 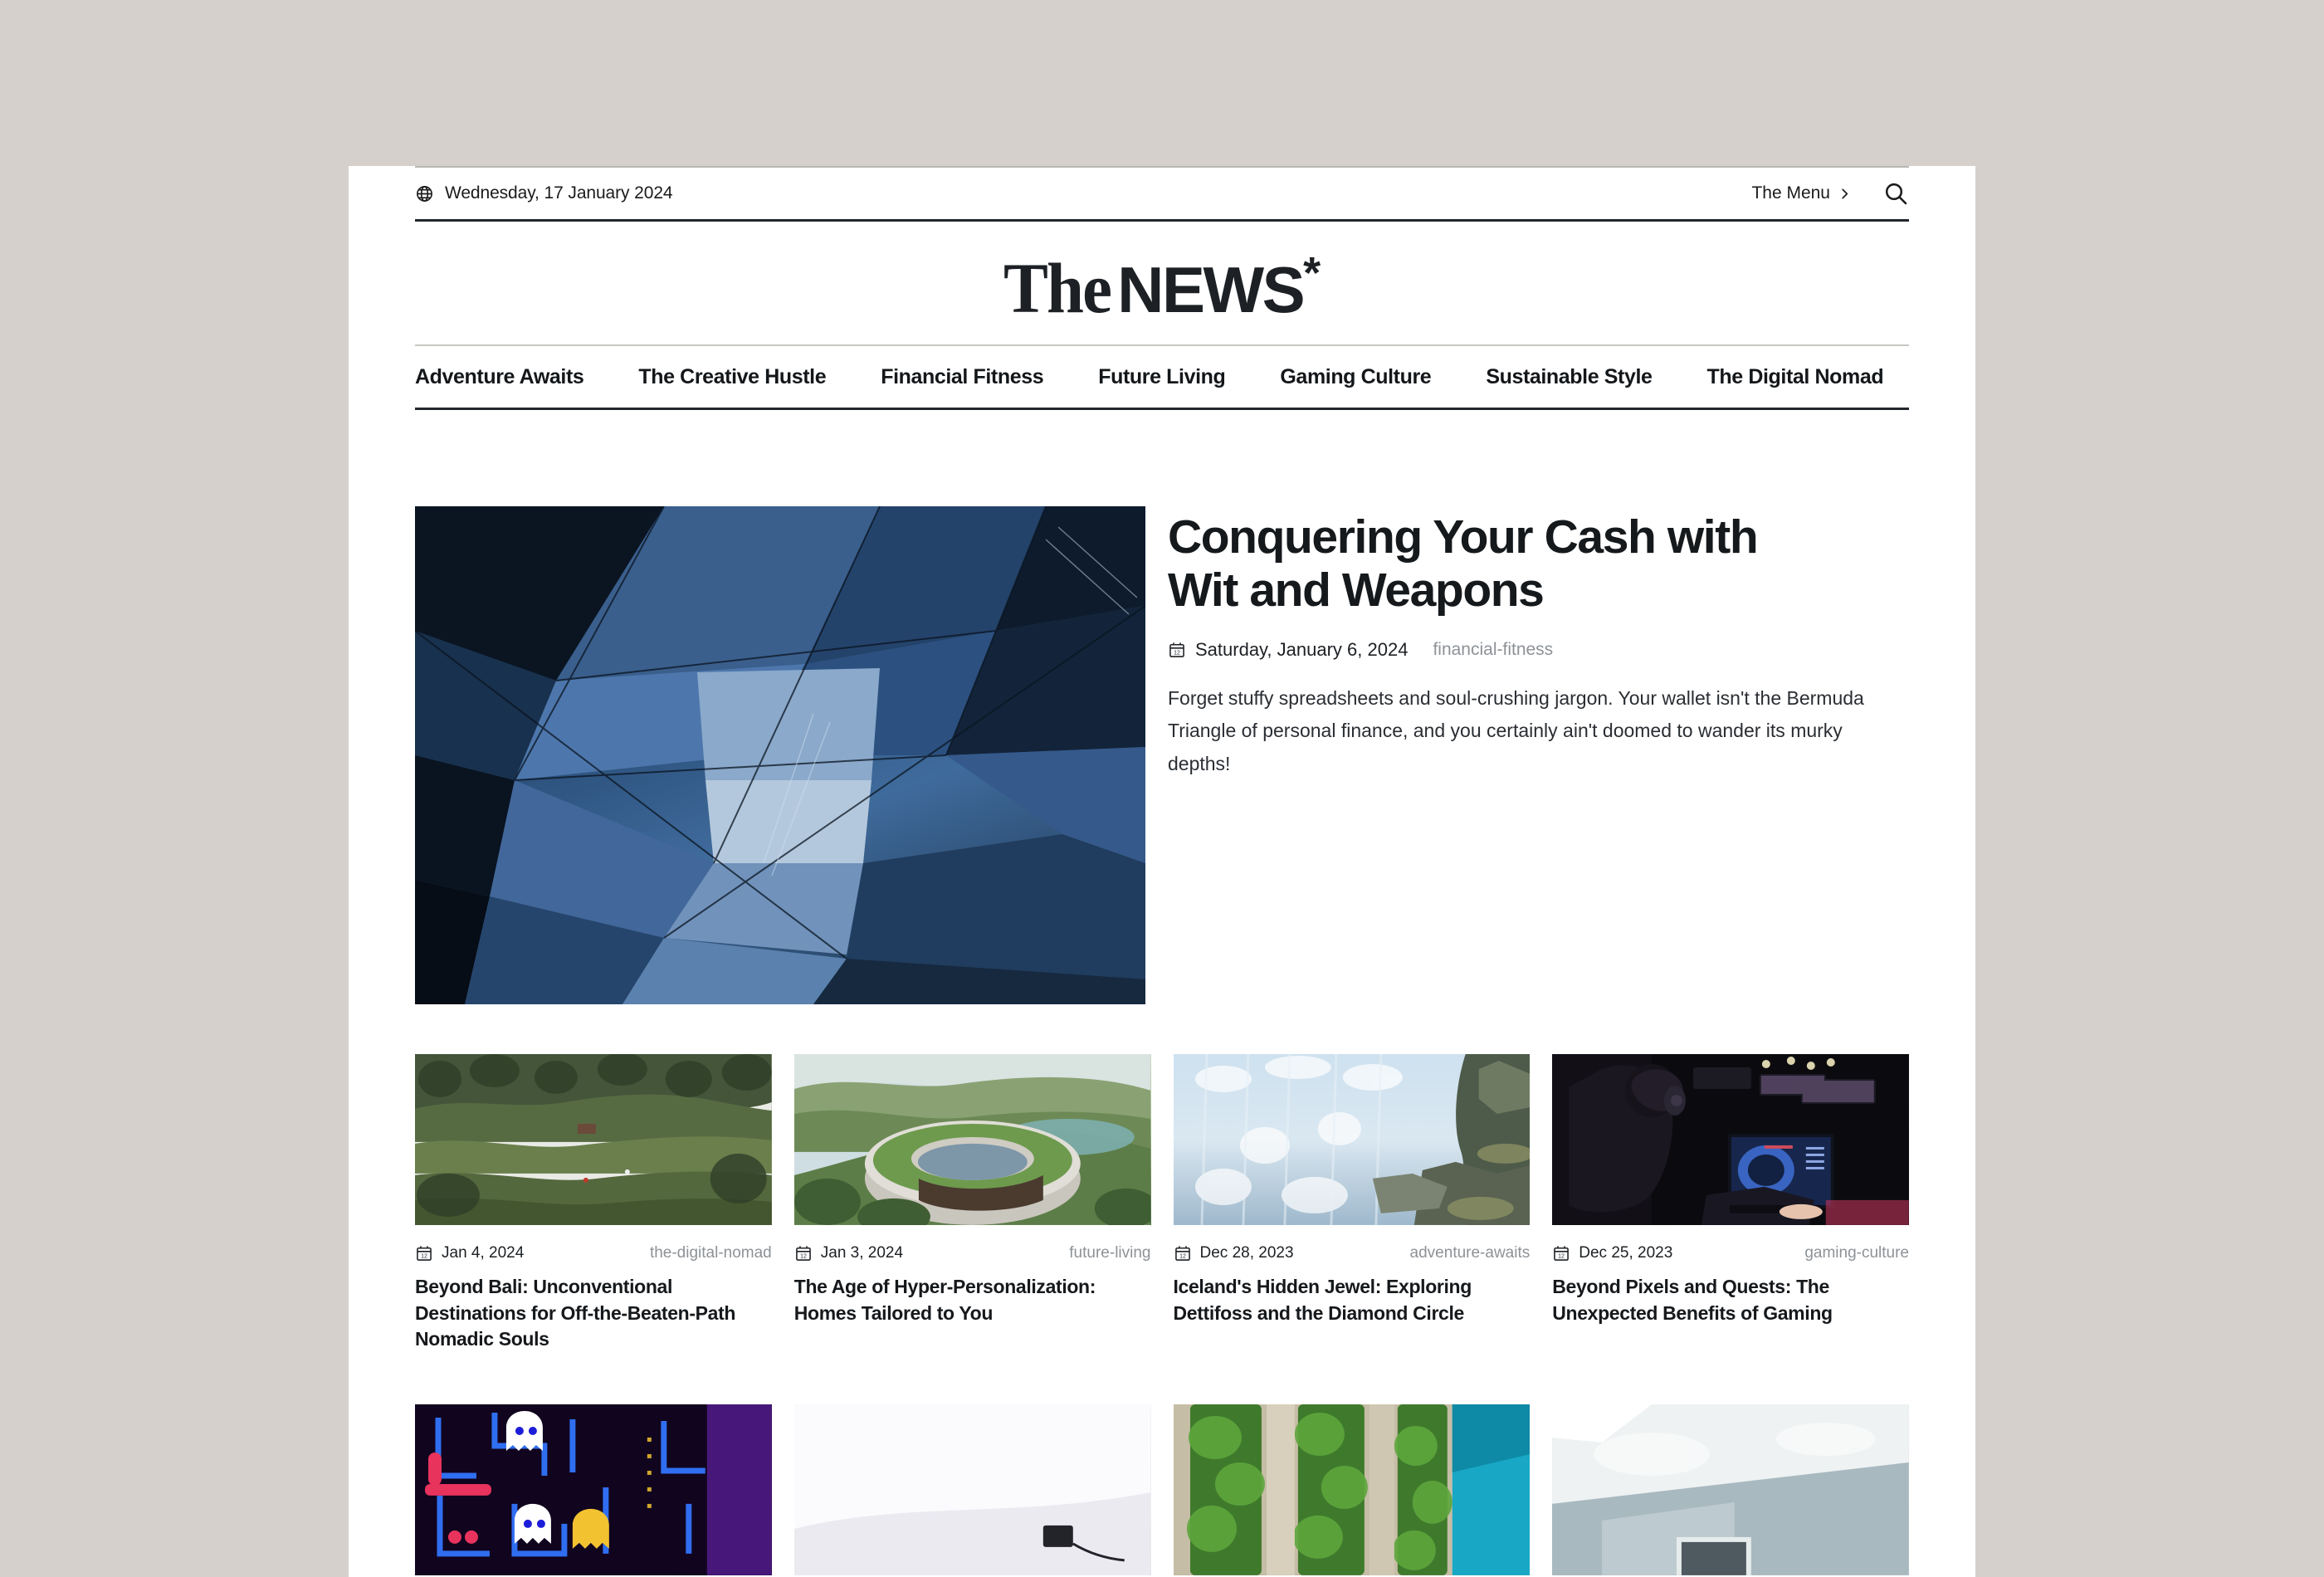 I want to click on hero-image-art, so click(x=780, y=755).